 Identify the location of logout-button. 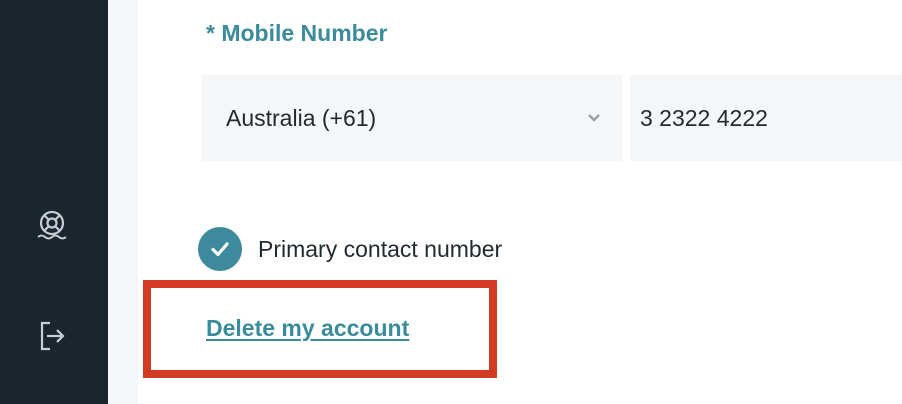
(52, 336).